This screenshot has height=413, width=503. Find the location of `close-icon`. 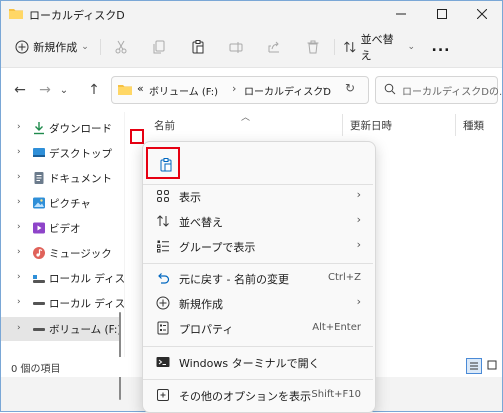

close-icon is located at coordinates (482, 14).